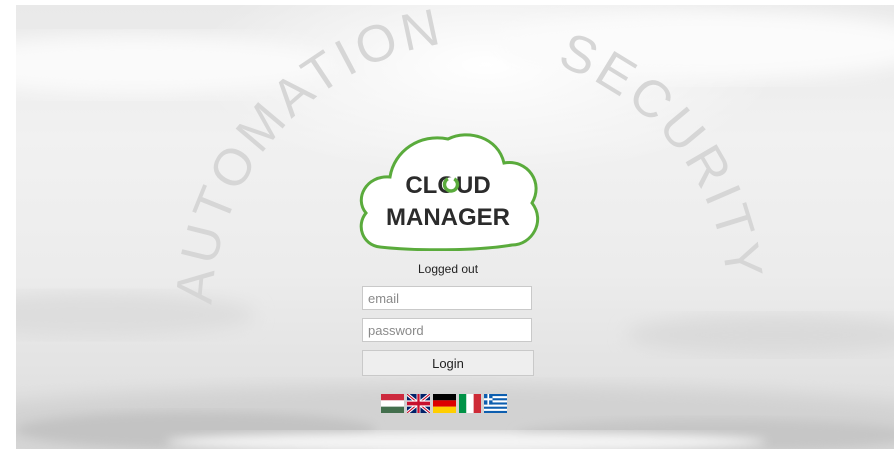 This screenshot has width=894, height=449. What do you see at coordinates (448, 269) in the screenshot?
I see `status-message: Logged out` at bounding box center [448, 269].